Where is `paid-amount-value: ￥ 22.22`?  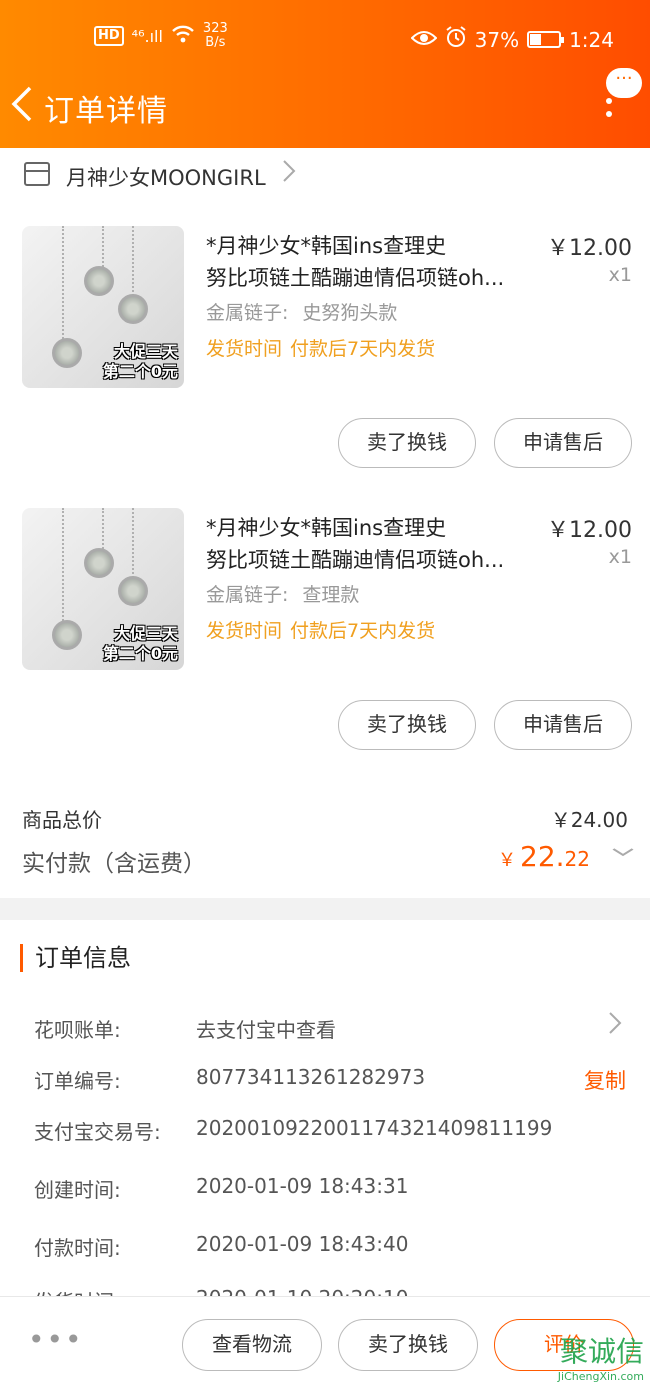 paid-amount-value: ￥ 22.22 is located at coordinates (544, 856).